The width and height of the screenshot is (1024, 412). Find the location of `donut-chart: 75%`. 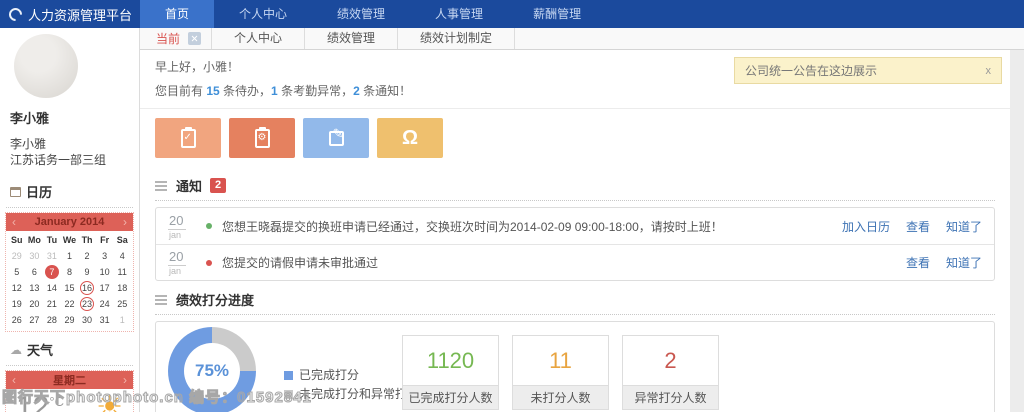

donut-chart: 75% is located at coordinates (212, 369).